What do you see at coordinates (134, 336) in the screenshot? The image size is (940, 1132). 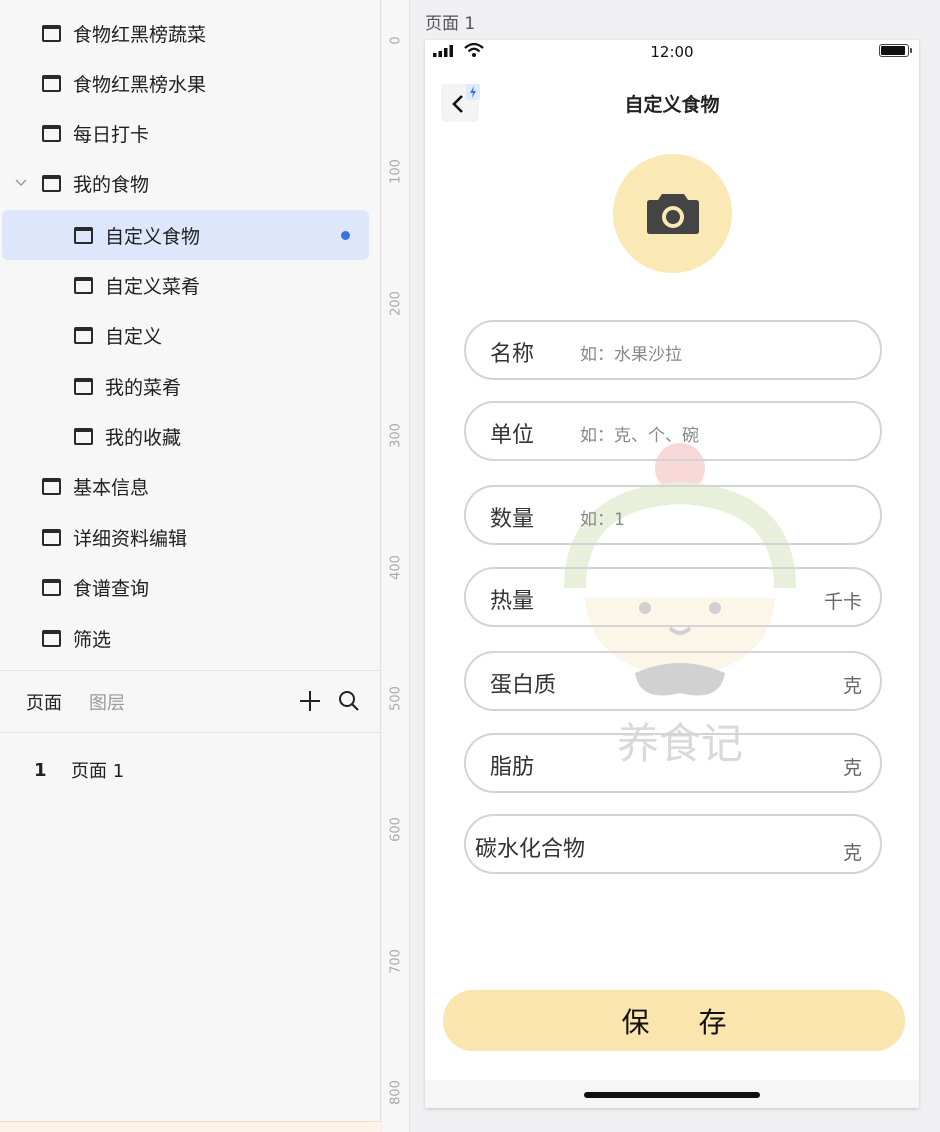 I see `tree-item-label: 自定义` at bounding box center [134, 336].